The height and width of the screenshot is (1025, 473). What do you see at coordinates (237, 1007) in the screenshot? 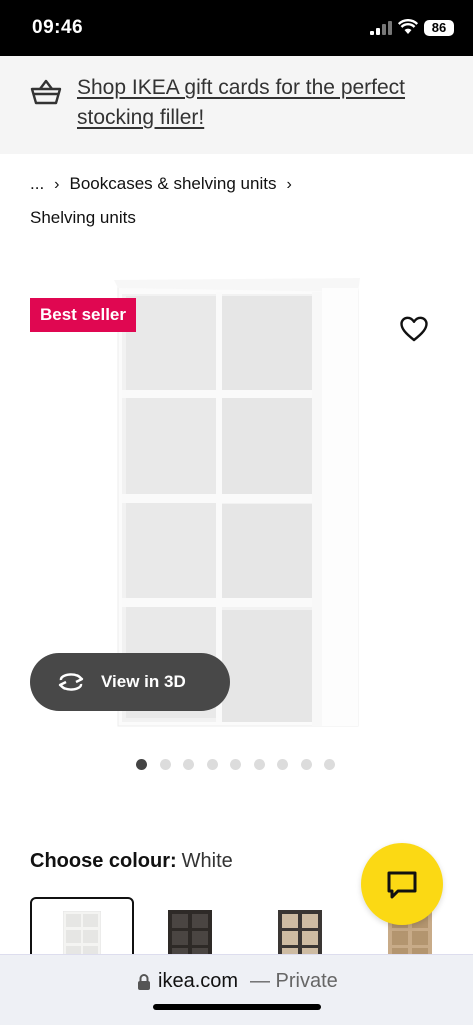
I see `home-indicator` at bounding box center [237, 1007].